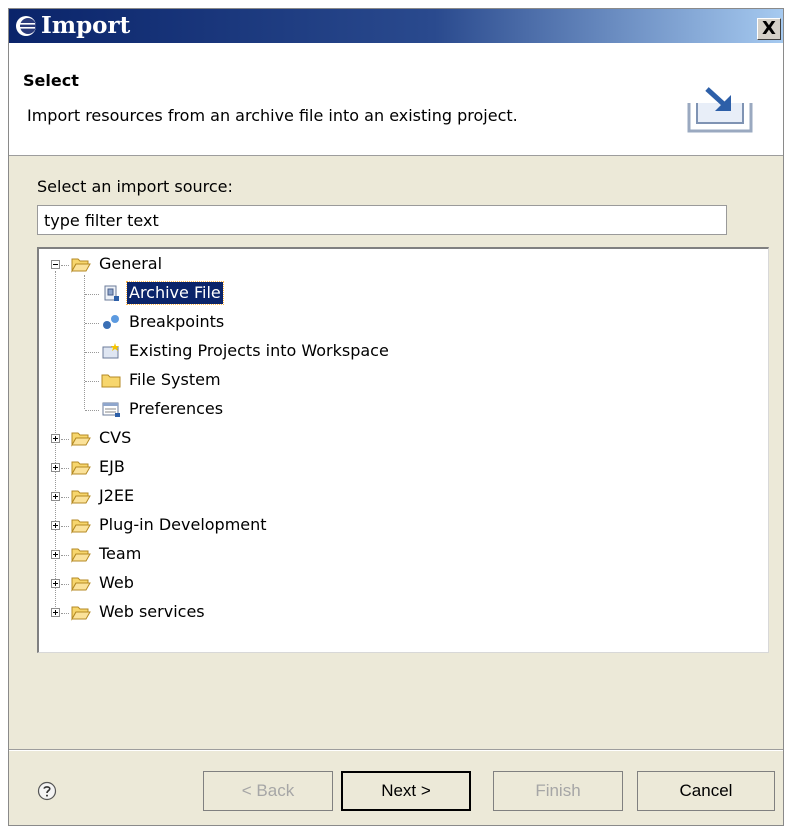 The height and width of the screenshot is (829, 786). What do you see at coordinates (403, 265) in the screenshot?
I see `tree-item-general: General` at bounding box center [403, 265].